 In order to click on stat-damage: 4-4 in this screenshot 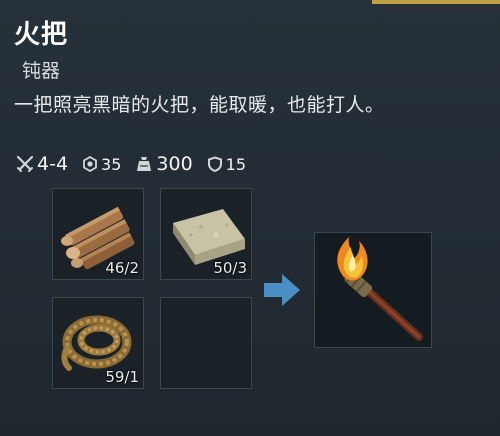, I will do `click(42, 164)`.